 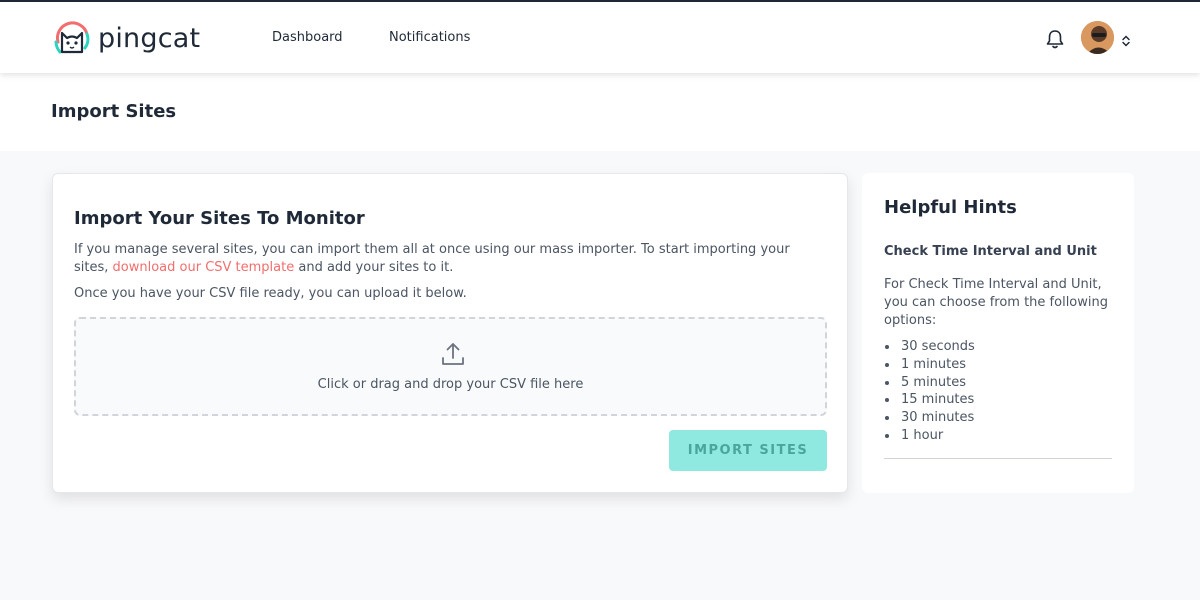 What do you see at coordinates (748, 450) in the screenshot?
I see `import-sites-button: IMPORT SITES` at bounding box center [748, 450].